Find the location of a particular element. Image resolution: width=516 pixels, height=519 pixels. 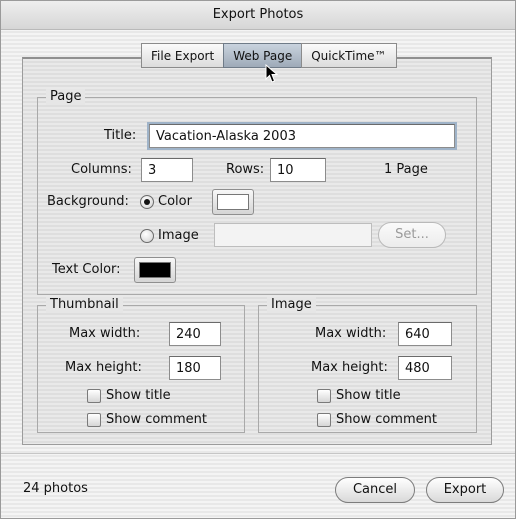

background-image-label: Image is located at coordinates (178, 235).